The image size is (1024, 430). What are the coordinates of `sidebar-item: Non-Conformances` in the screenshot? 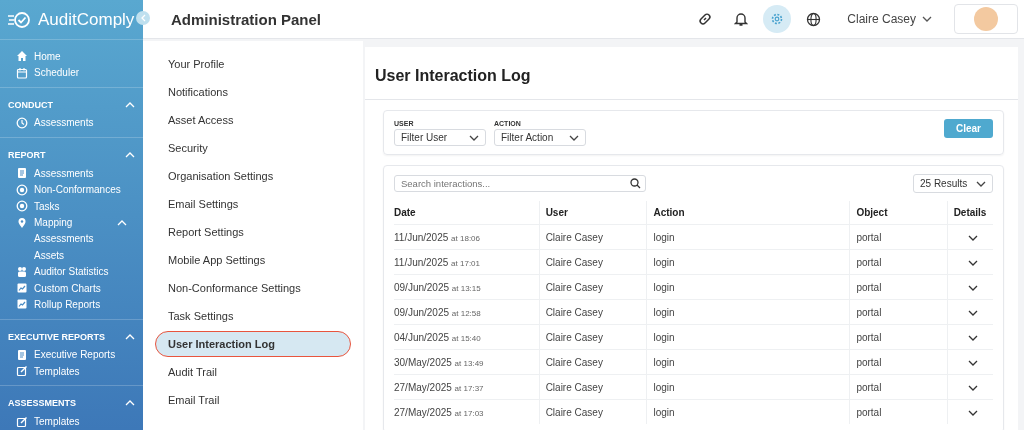 It's located at (71, 189).